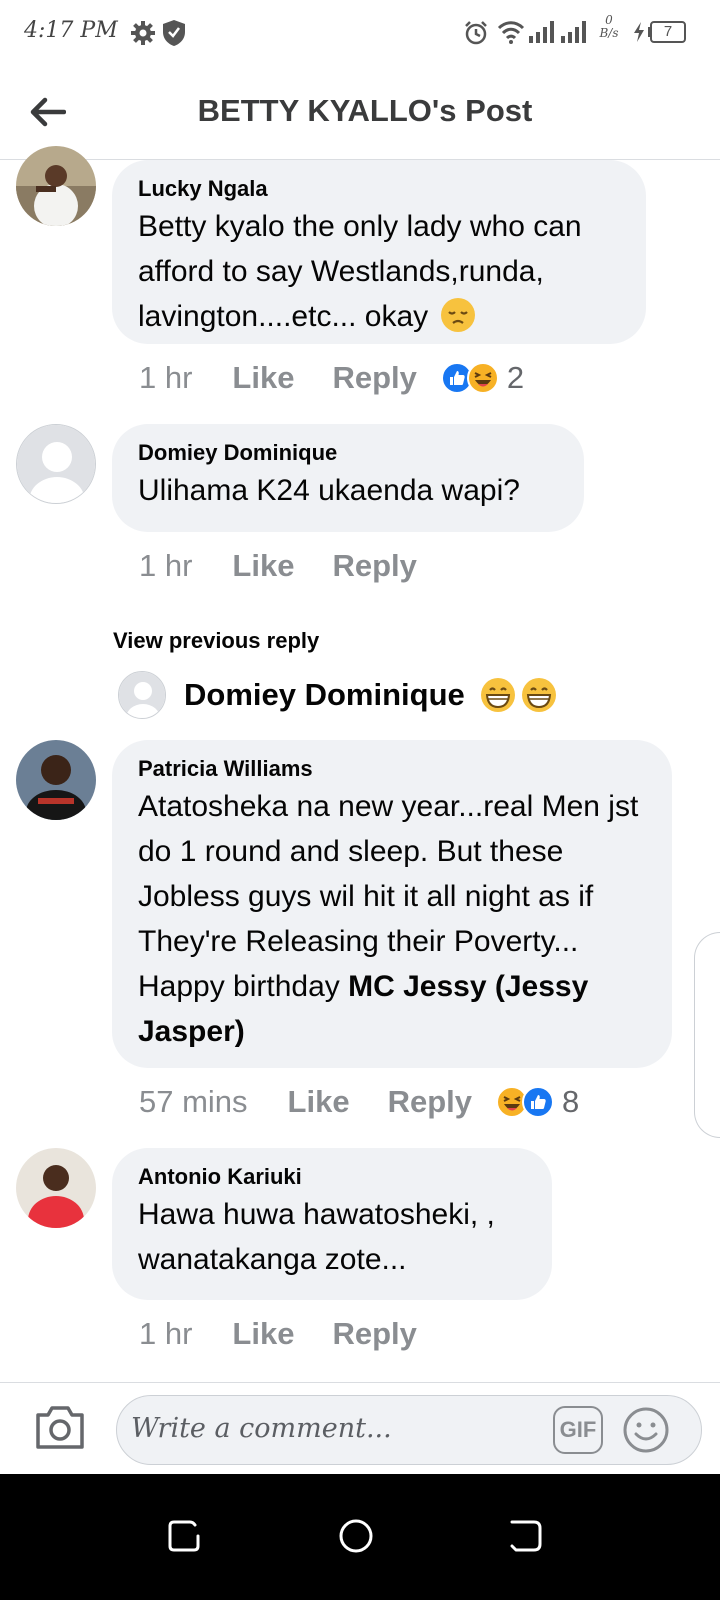  Describe the element at coordinates (515, 377) in the screenshot. I see `reaction-count: 2` at that location.